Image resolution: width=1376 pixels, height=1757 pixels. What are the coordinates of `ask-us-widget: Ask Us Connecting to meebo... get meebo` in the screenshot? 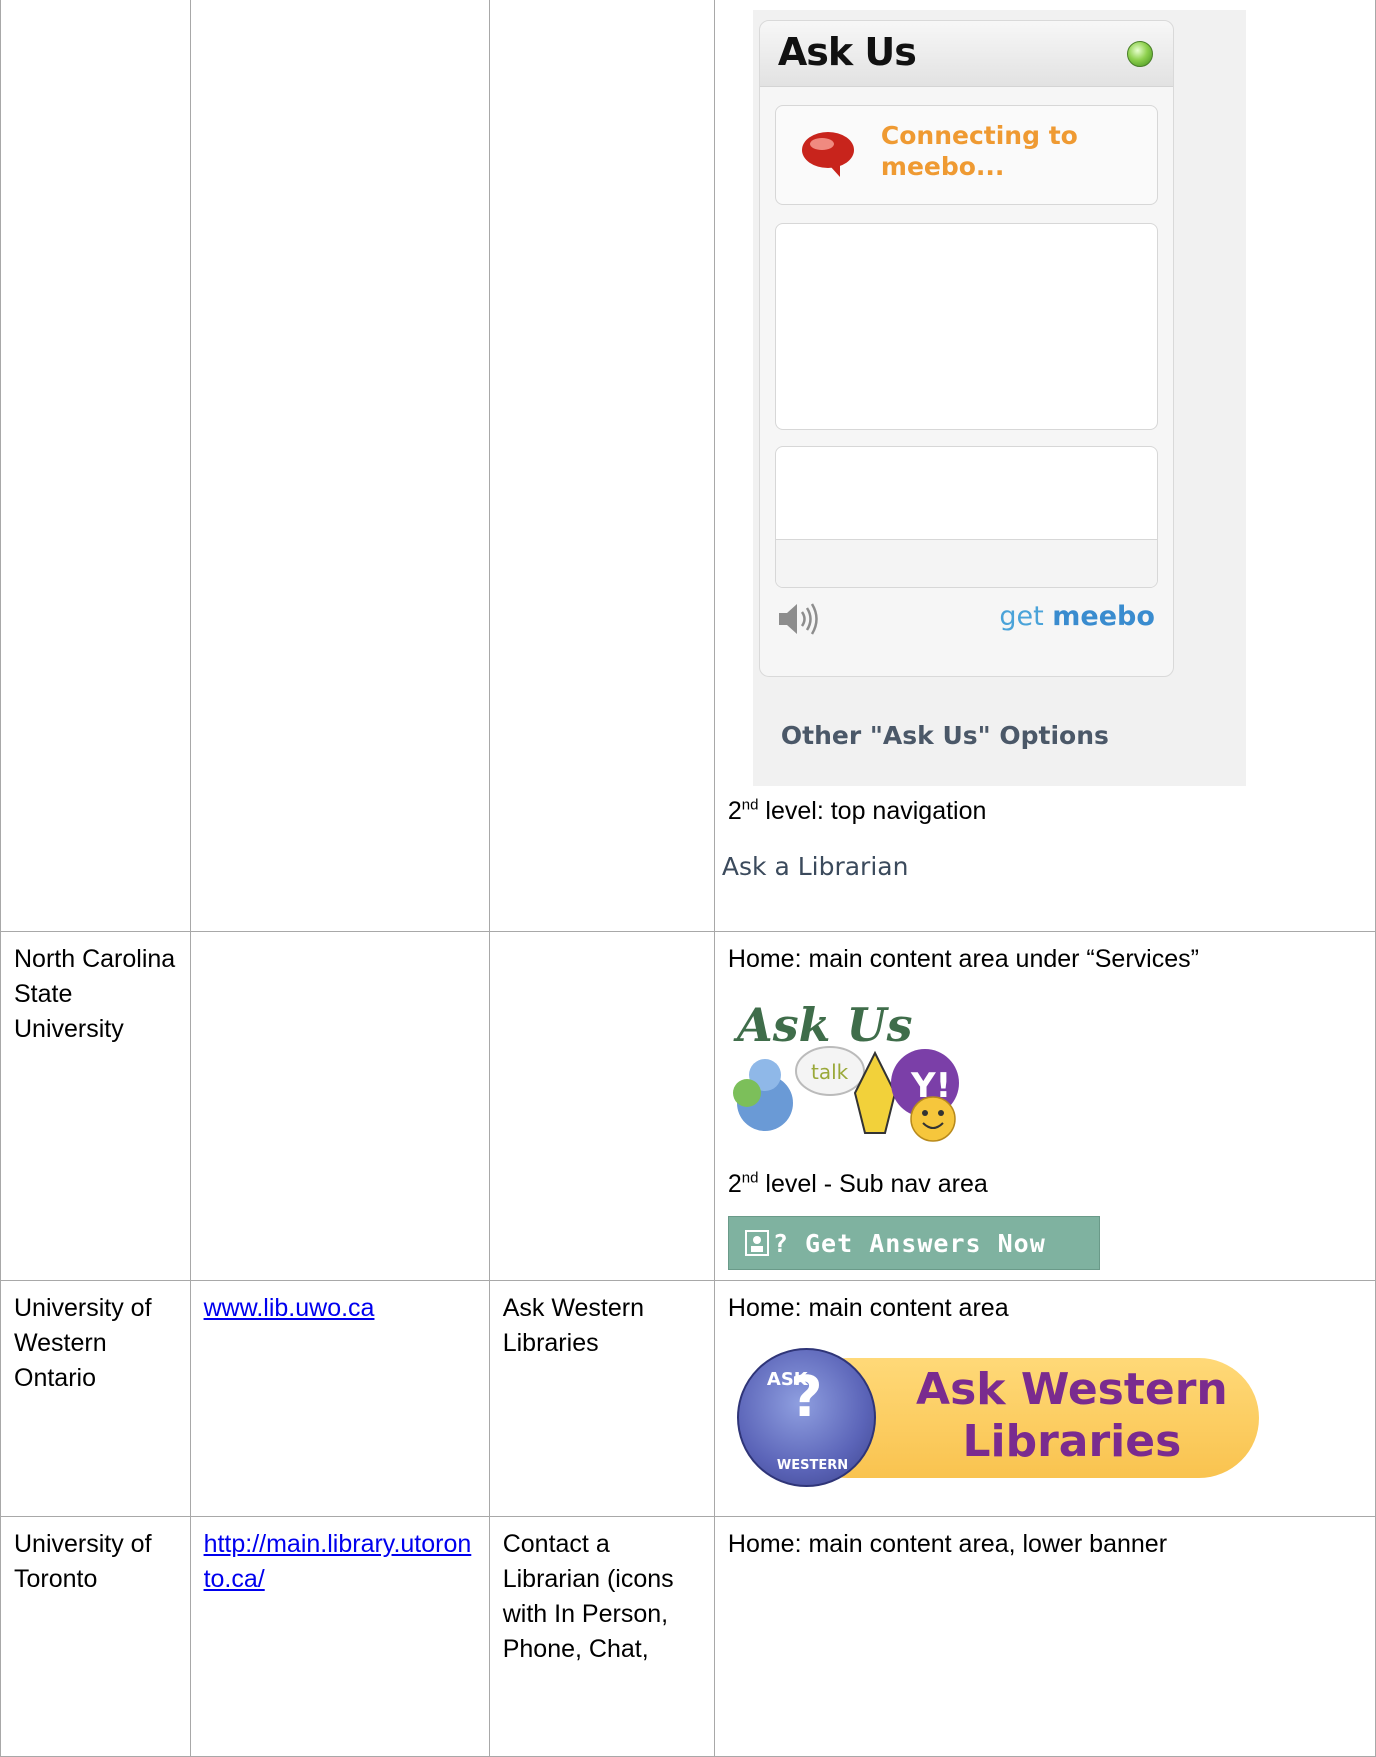 It's located at (966, 348).